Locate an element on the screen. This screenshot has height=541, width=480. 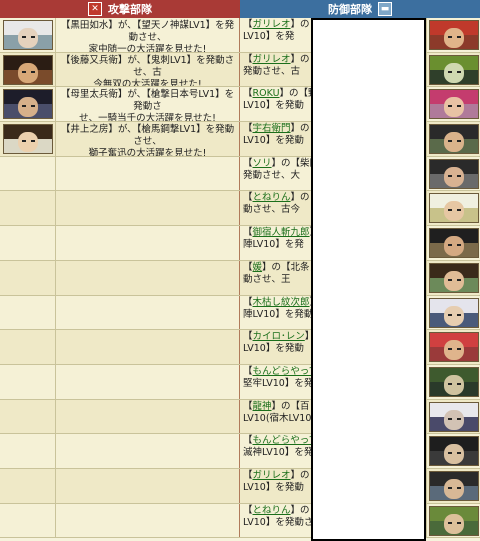
attack-log-line: せ、一騎当千の大活躍を見せた! is located at coordinates (147, 117).